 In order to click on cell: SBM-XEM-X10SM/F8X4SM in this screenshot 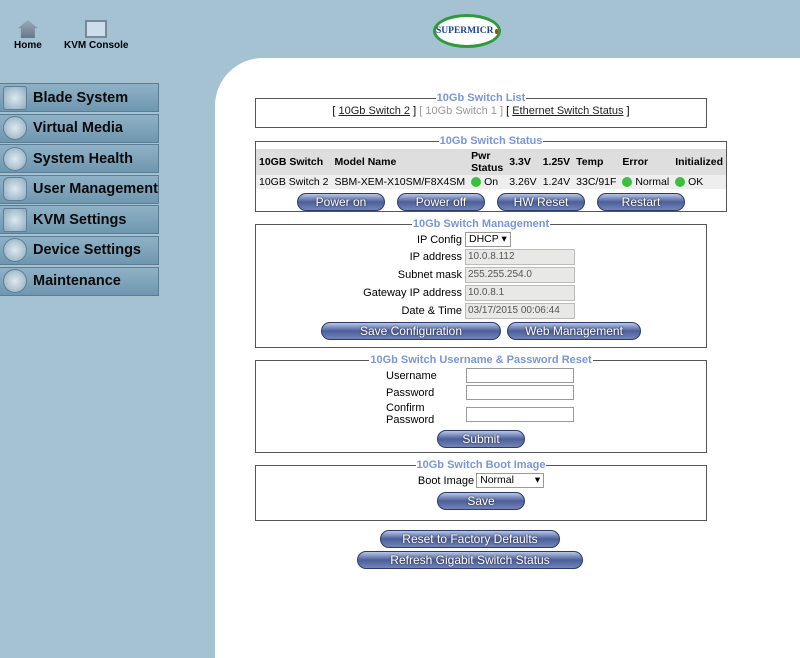, I will do `click(400, 182)`.